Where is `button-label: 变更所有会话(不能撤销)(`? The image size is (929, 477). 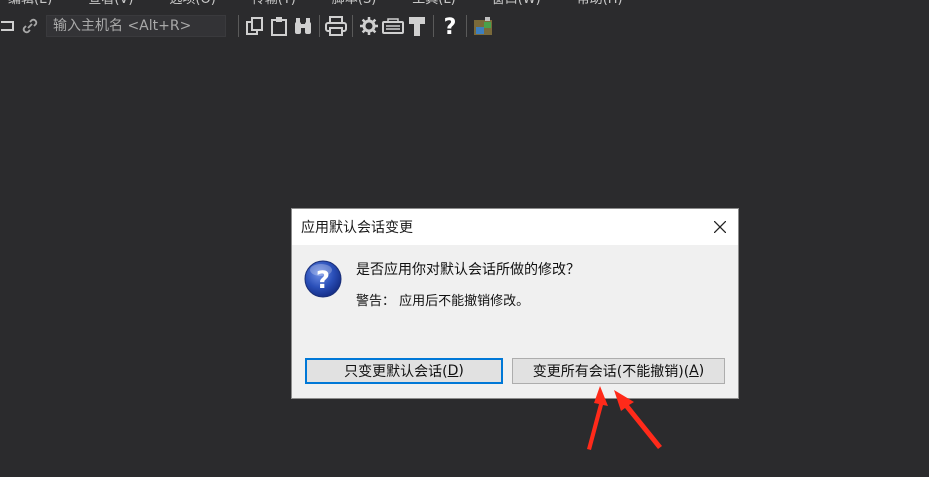
button-label: 变更所有会话(不能撤销)( is located at coordinates (611, 372).